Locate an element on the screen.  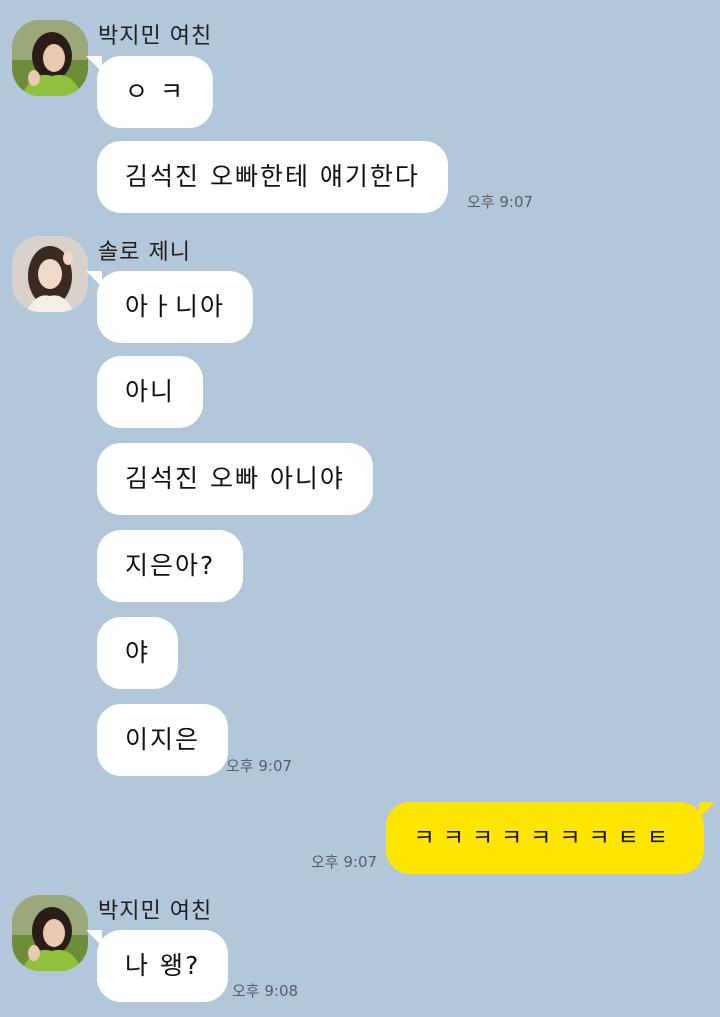
message-bubble: 김석진 오빠한테 얘기한다 is located at coordinates (272, 177).